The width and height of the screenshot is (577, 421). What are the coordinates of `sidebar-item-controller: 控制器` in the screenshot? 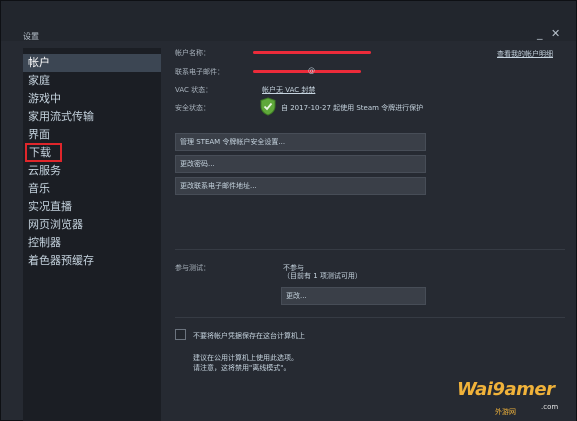 It's located at (92, 243).